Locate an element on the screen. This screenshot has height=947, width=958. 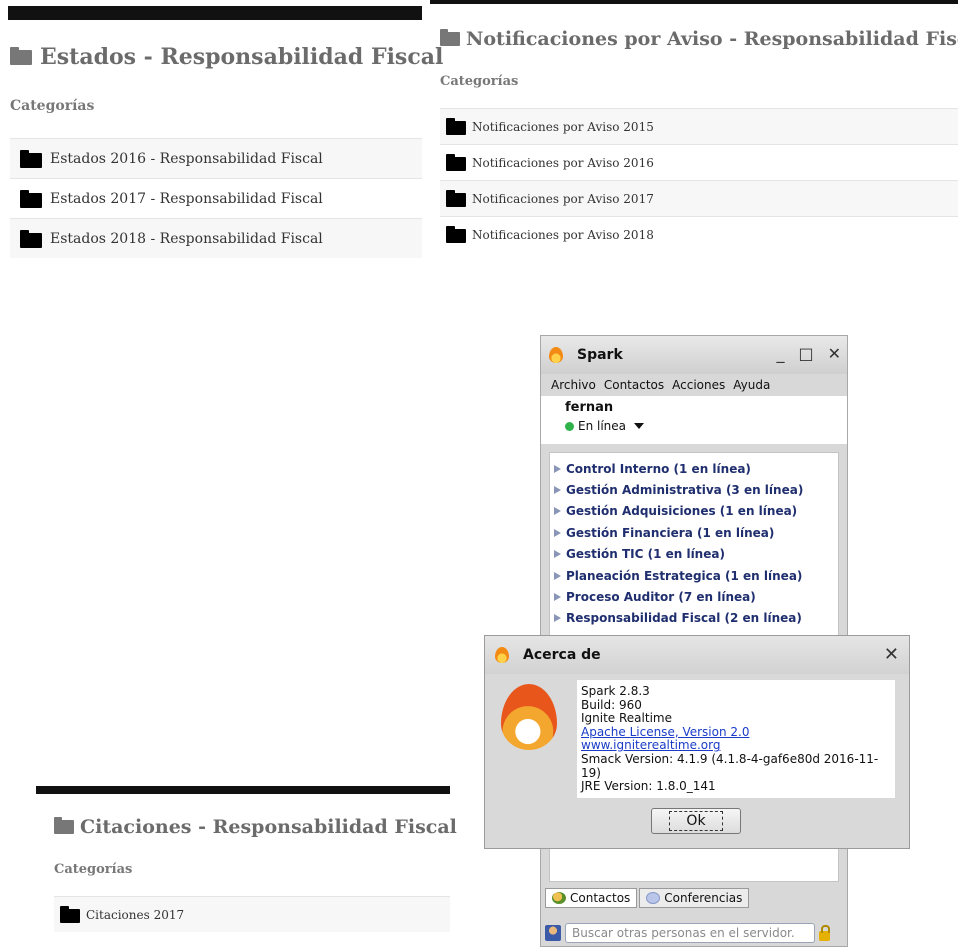
caret-down-icon is located at coordinates (639, 426).